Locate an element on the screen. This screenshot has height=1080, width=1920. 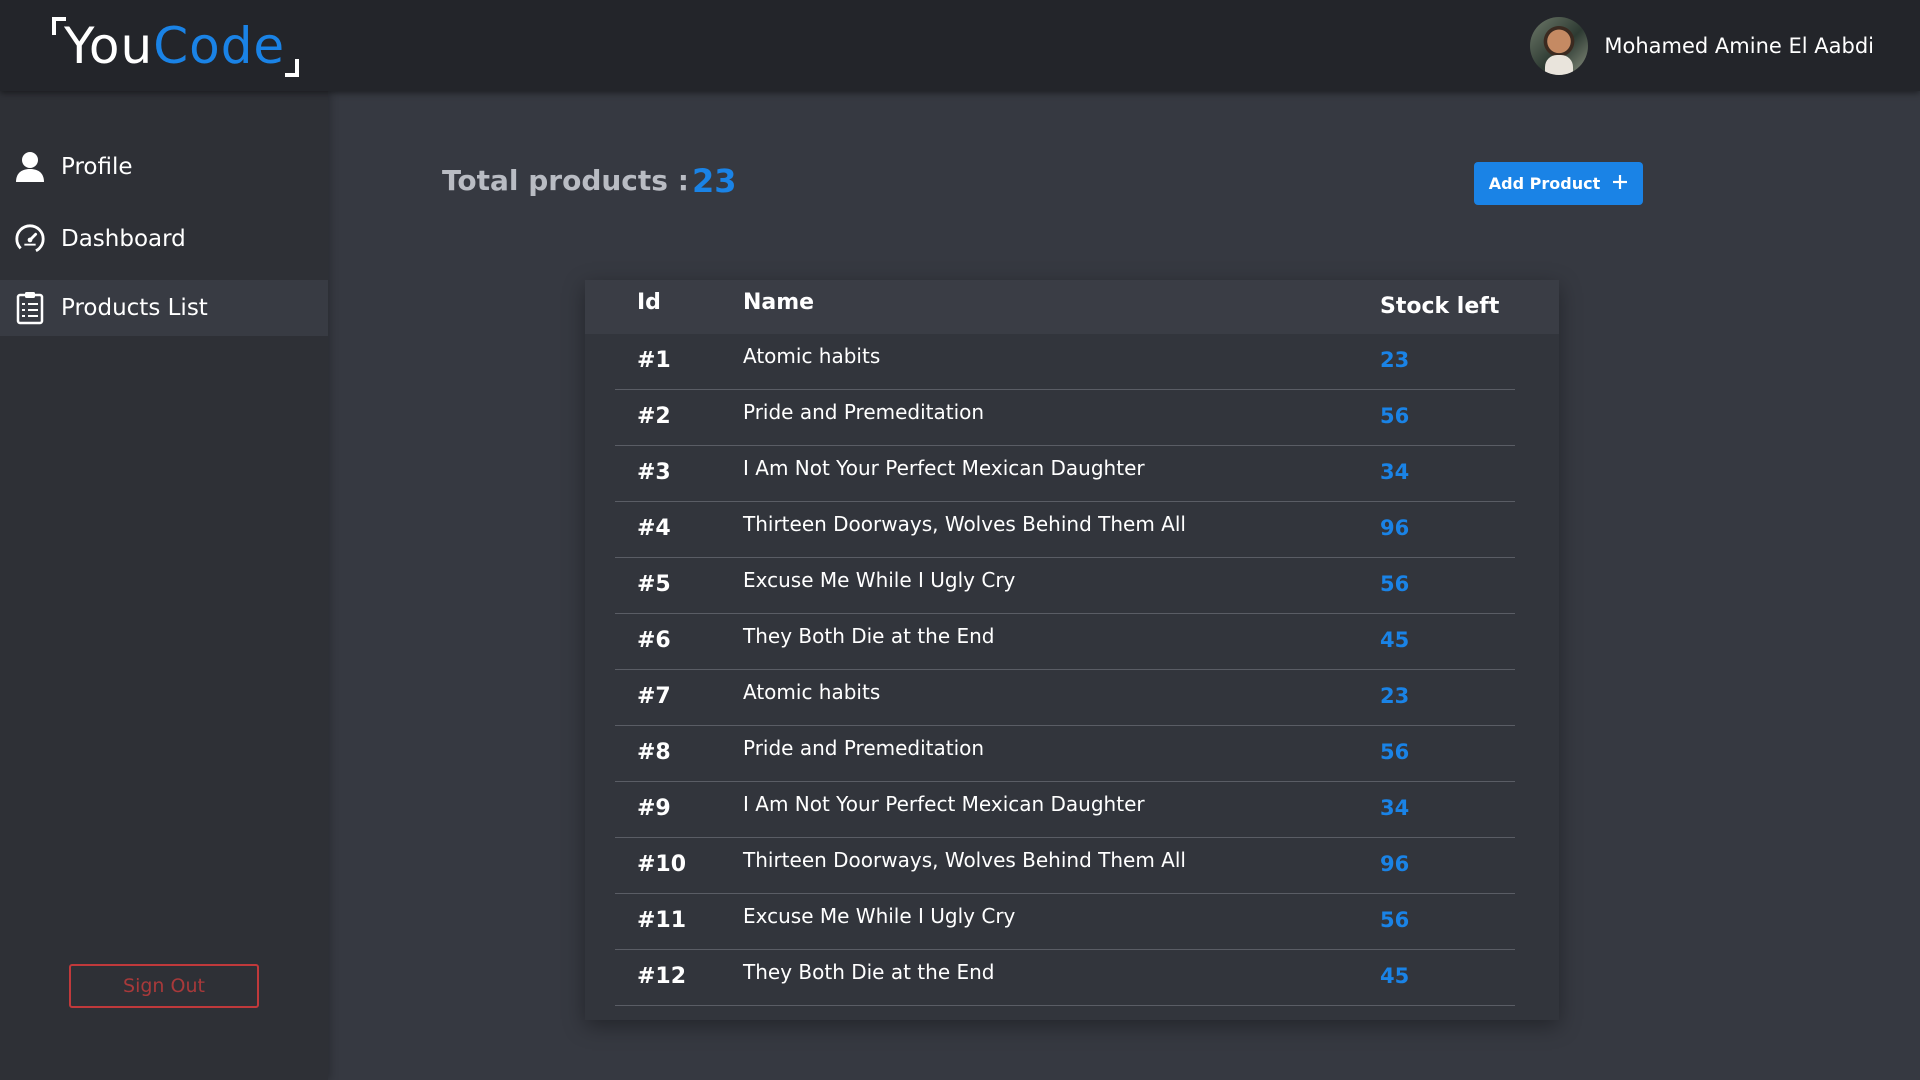
avatar is located at coordinates (1559, 46).